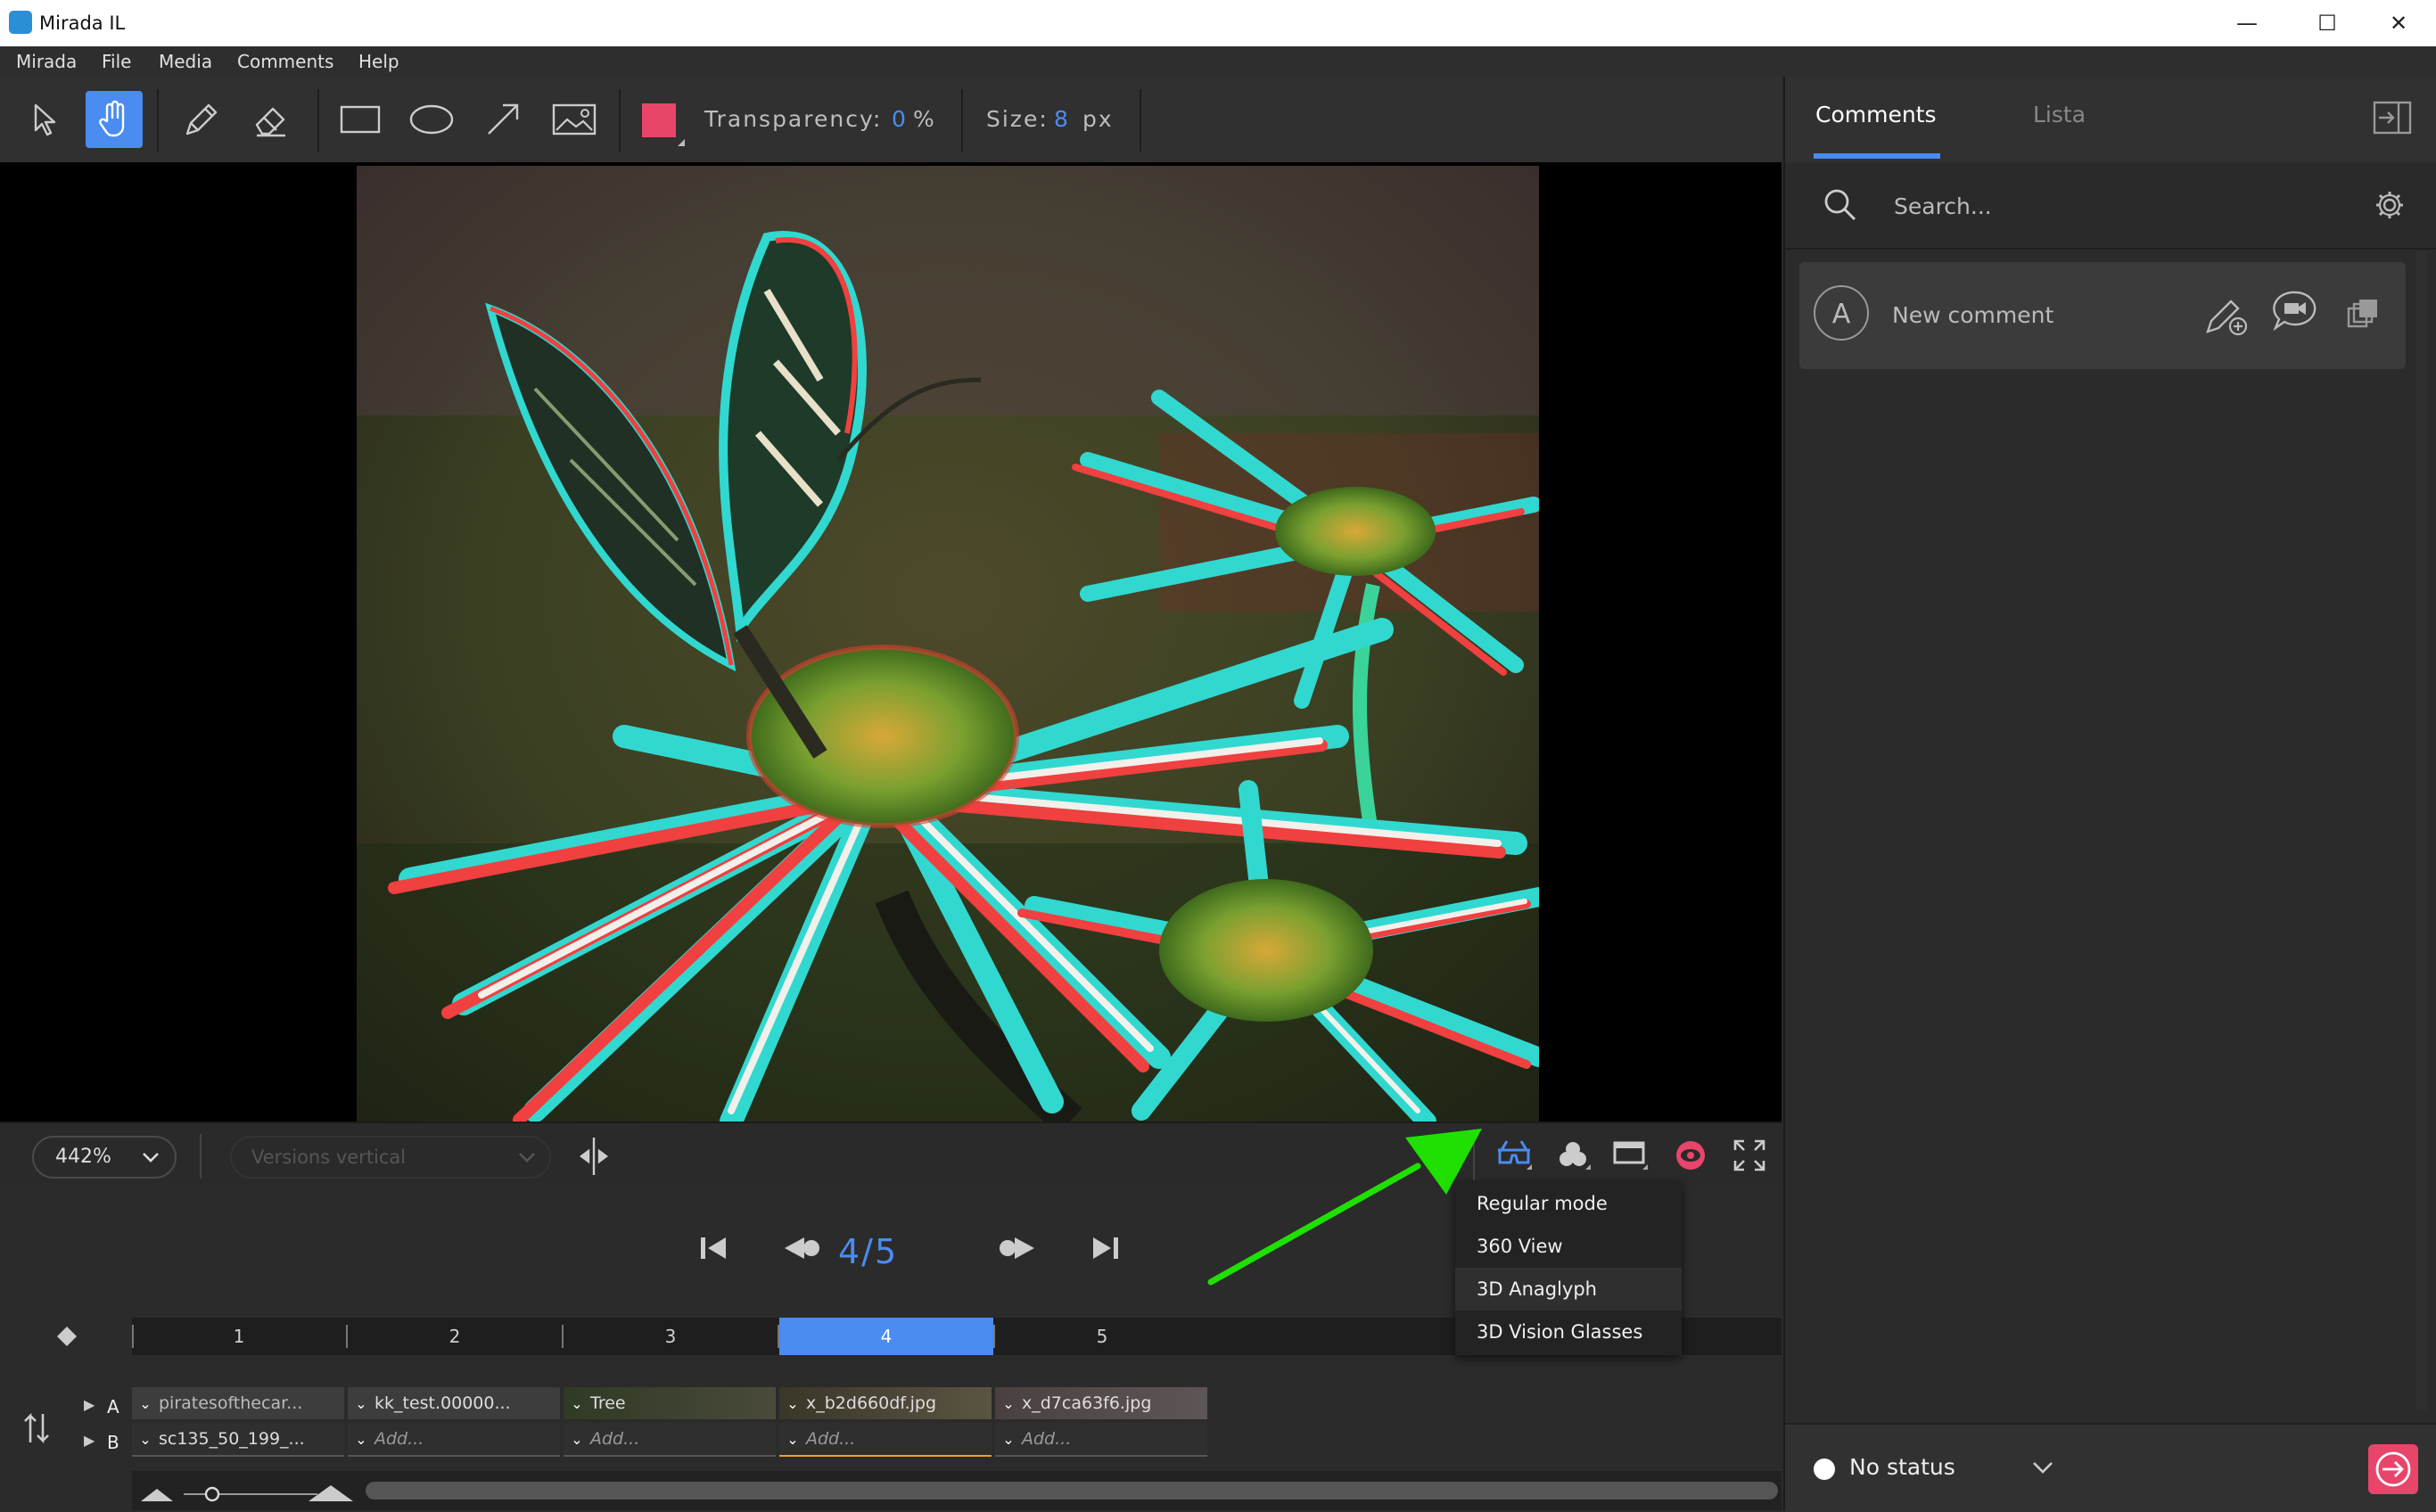 The height and width of the screenshot is (1512, 2436). I want to click on versions-layout-select: Versions vertical, so click(391, 1157).